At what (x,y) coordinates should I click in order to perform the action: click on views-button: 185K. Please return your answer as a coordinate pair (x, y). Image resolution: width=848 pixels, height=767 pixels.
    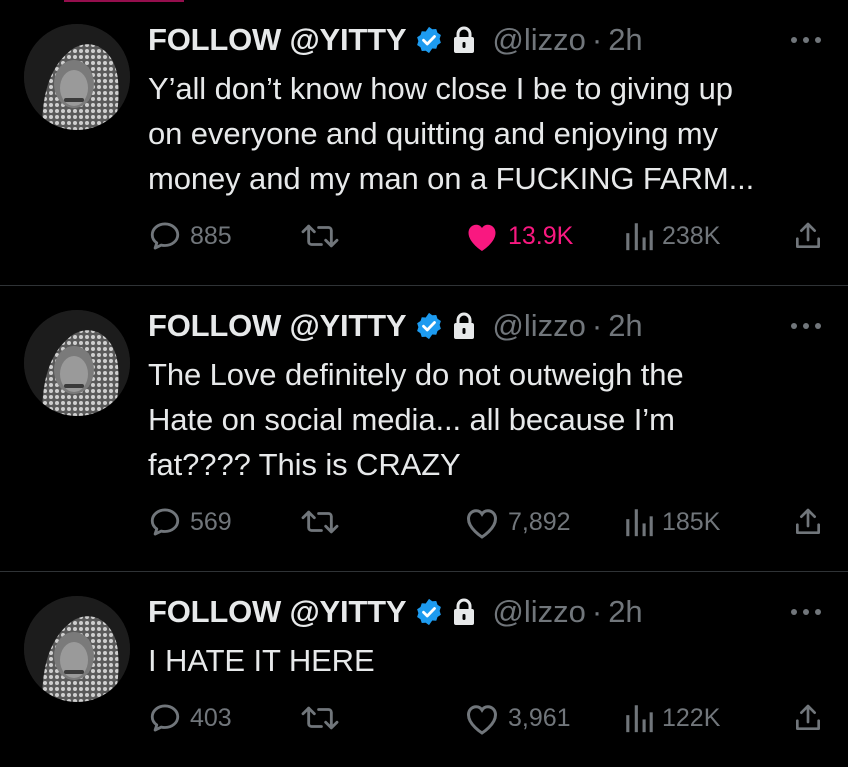
    Looking at the image, I should click on (672, 522).